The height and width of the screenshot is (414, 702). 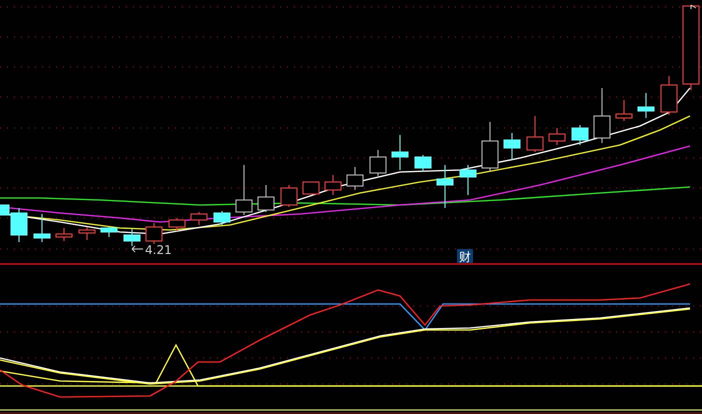 I want to click on event-marker: 财, so click(x=465, y=257).